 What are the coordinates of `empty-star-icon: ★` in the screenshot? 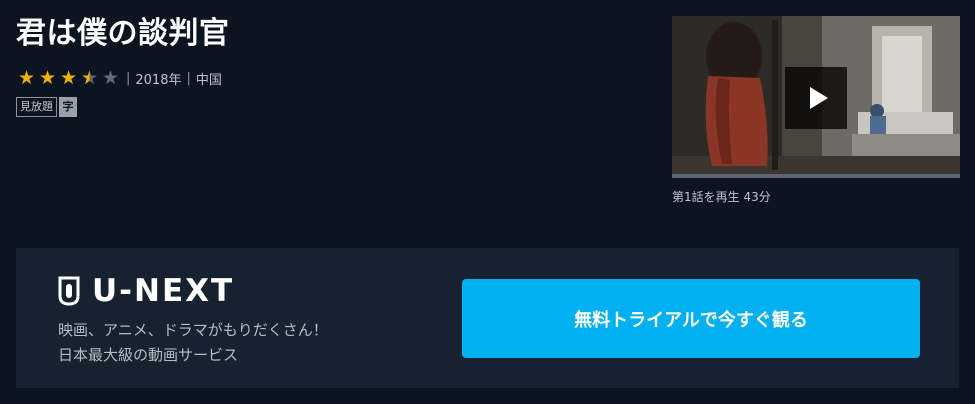 It's located at (110, 78).